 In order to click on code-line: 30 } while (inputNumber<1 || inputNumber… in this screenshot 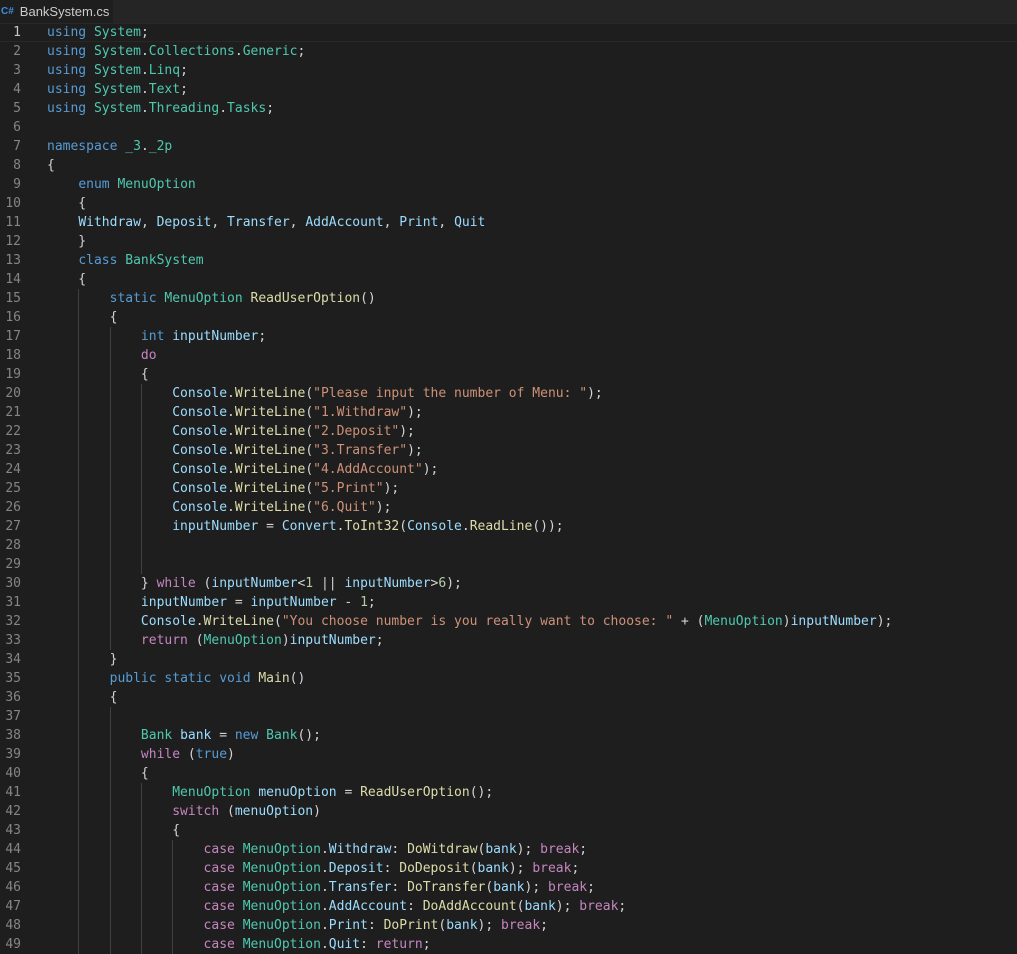, I will do `click(508, 583)`.